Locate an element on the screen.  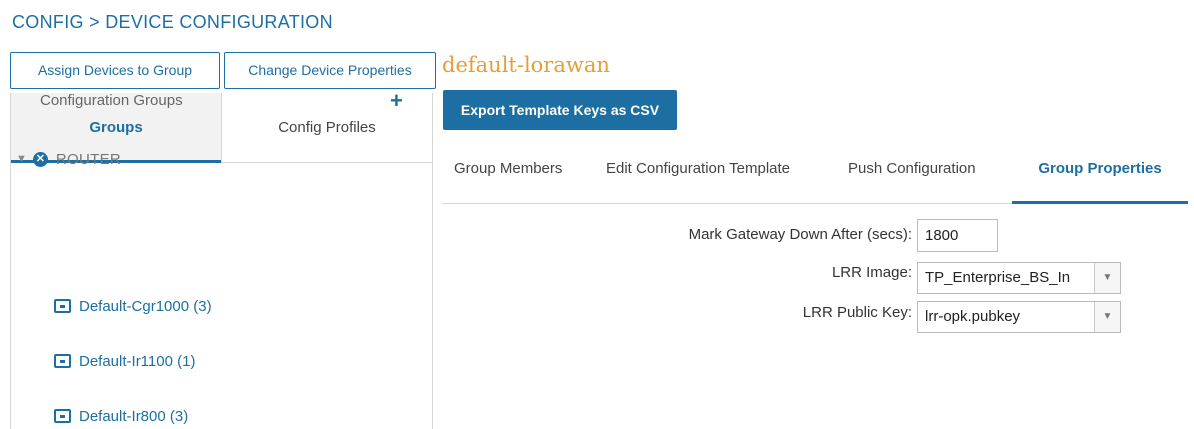
add-group-icon: + is located at coordinates (396, 101).